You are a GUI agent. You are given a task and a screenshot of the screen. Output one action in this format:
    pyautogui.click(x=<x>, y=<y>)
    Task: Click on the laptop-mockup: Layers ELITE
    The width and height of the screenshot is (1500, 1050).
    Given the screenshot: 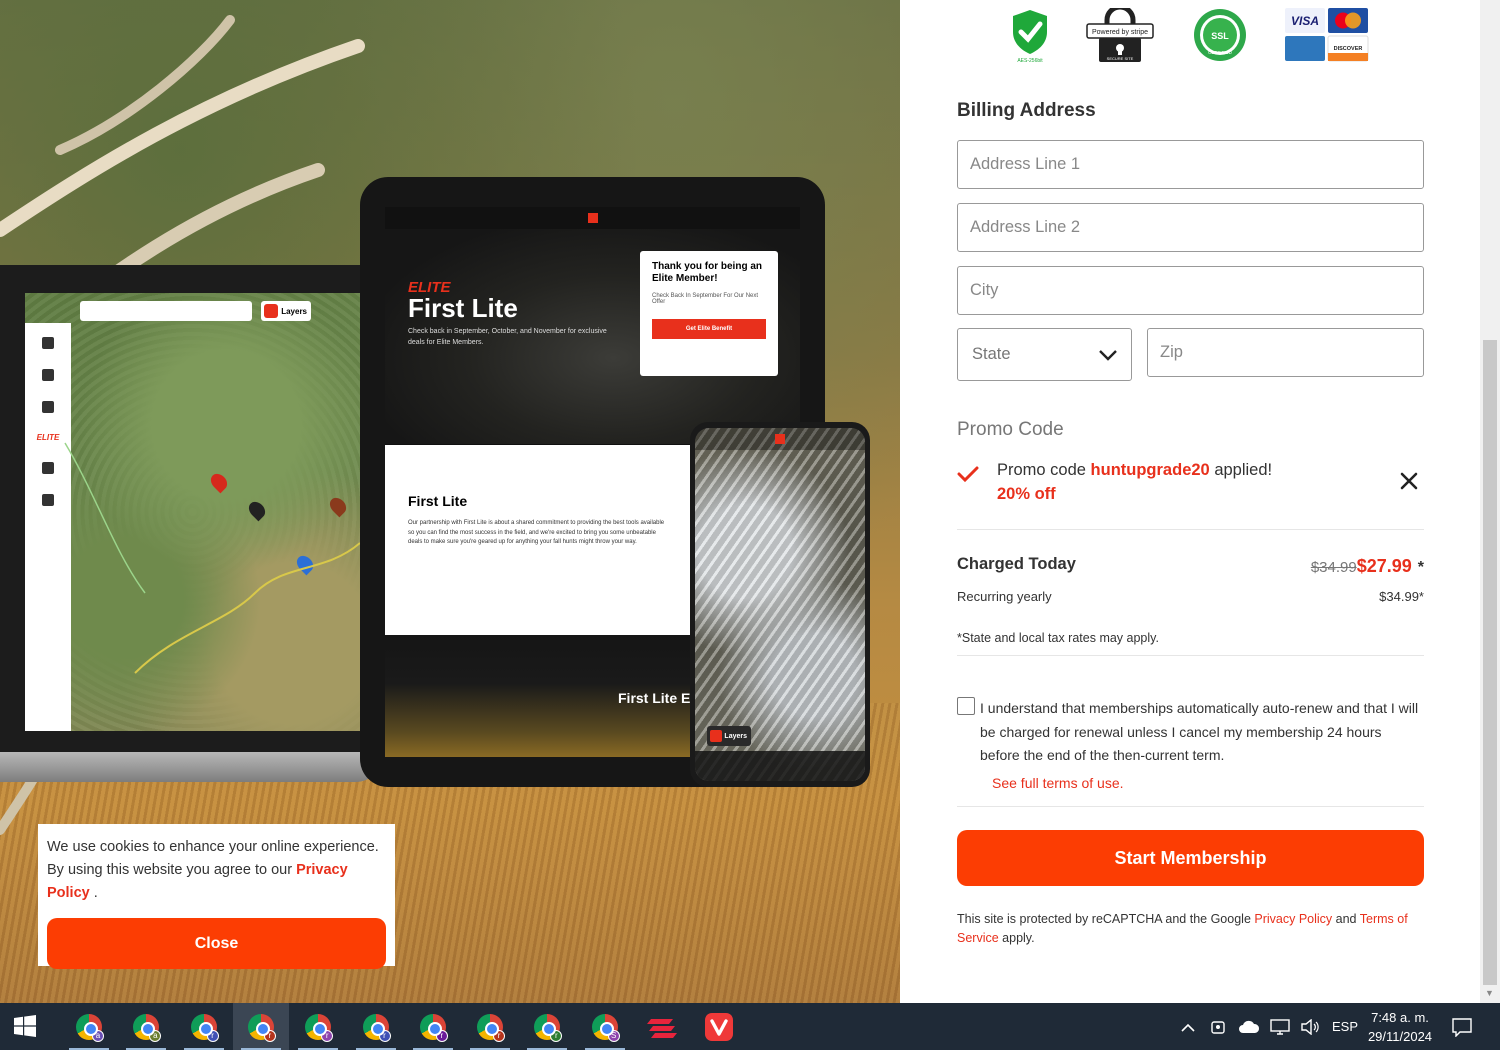 What is the action you would take?
    pyautogui.click(x=185, y=510)
    